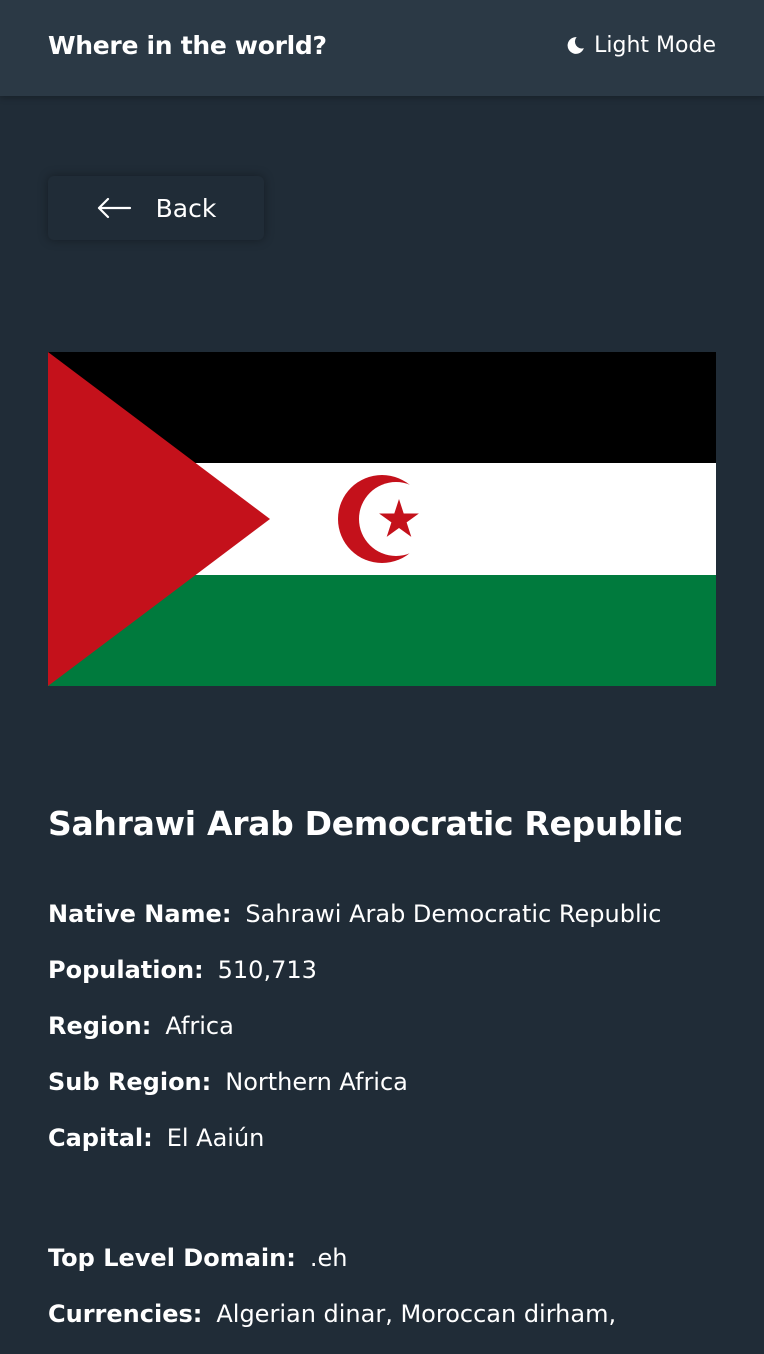  Describe the element at coordinates (172, 1258) in the screenshot. I see `detail-label: Top Level Domain:` at that location.